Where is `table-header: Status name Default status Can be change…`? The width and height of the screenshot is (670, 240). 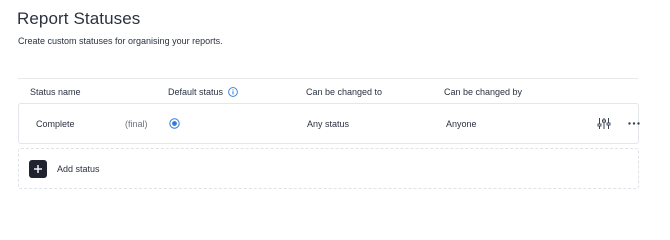 table-header: Status name Default status Can be change… is located at coordinates (328, 90).